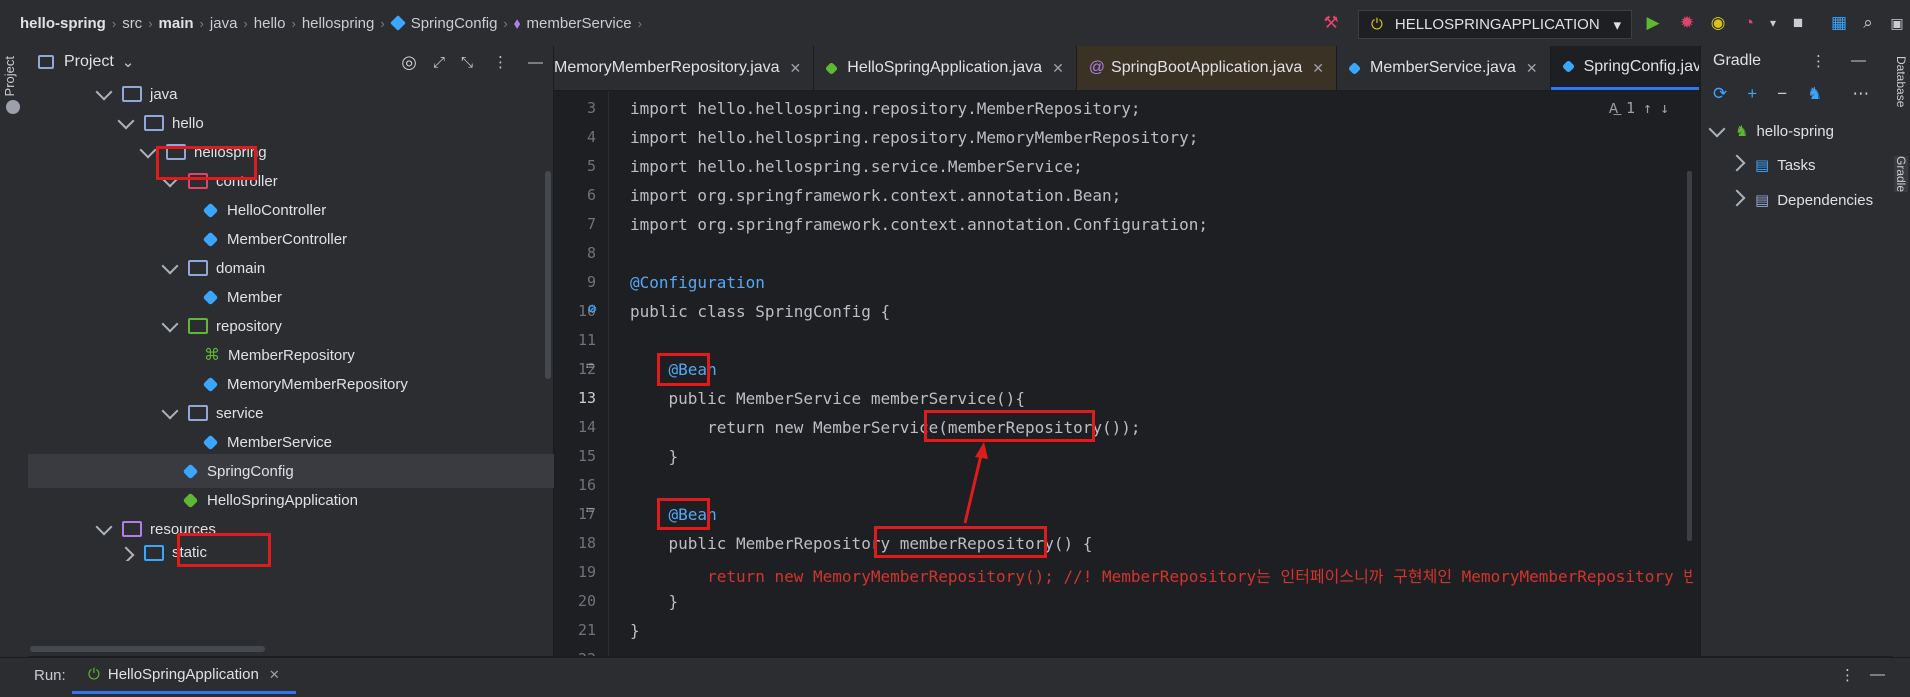  I want to click on highlight-box, so click(206, 163).